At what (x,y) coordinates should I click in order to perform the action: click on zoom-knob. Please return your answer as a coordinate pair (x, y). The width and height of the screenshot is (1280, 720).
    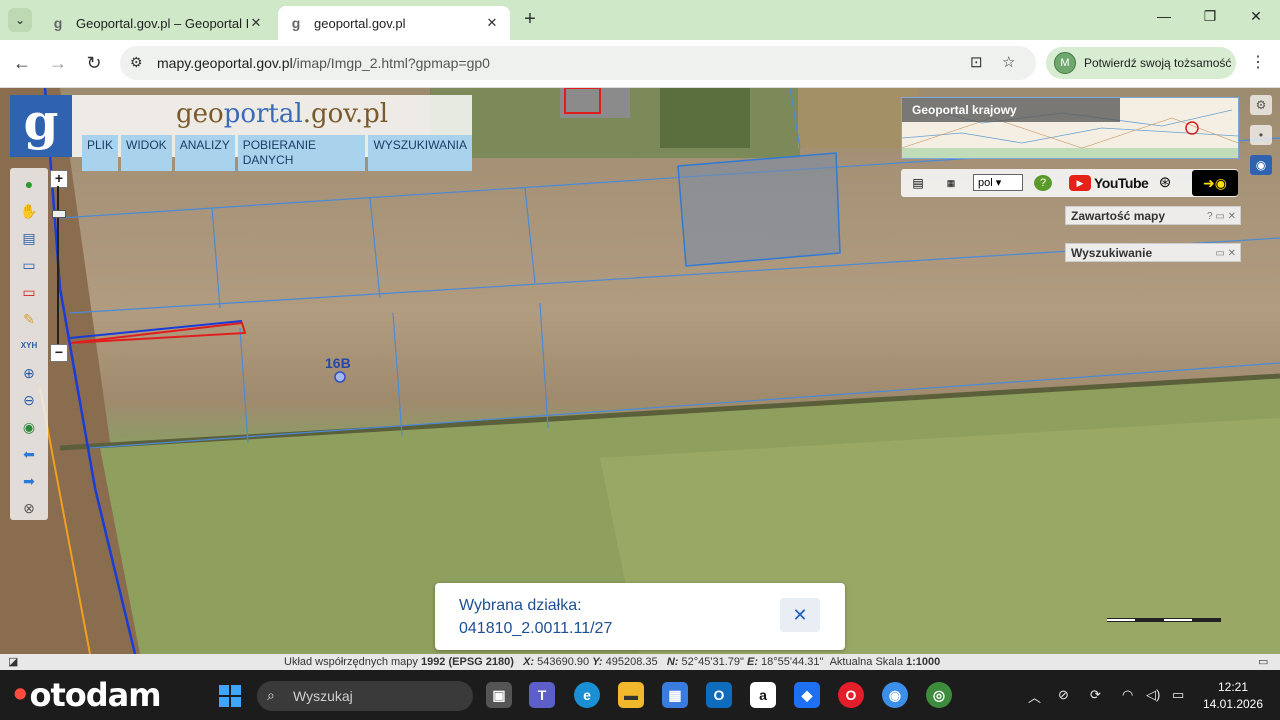
    Looking at the image, I should click on (59, 214).